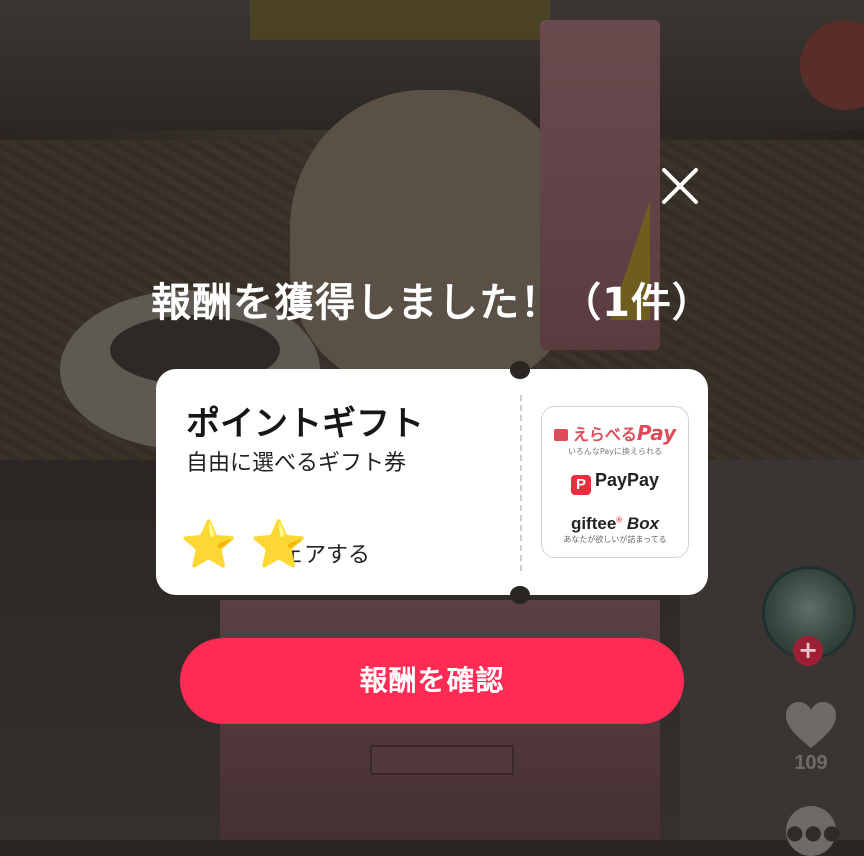 This screenshot has height=856, width=864. Describe the element at coordinates (809, 616) in the screenshot. I see `creator-avatar-button: +` at that location.